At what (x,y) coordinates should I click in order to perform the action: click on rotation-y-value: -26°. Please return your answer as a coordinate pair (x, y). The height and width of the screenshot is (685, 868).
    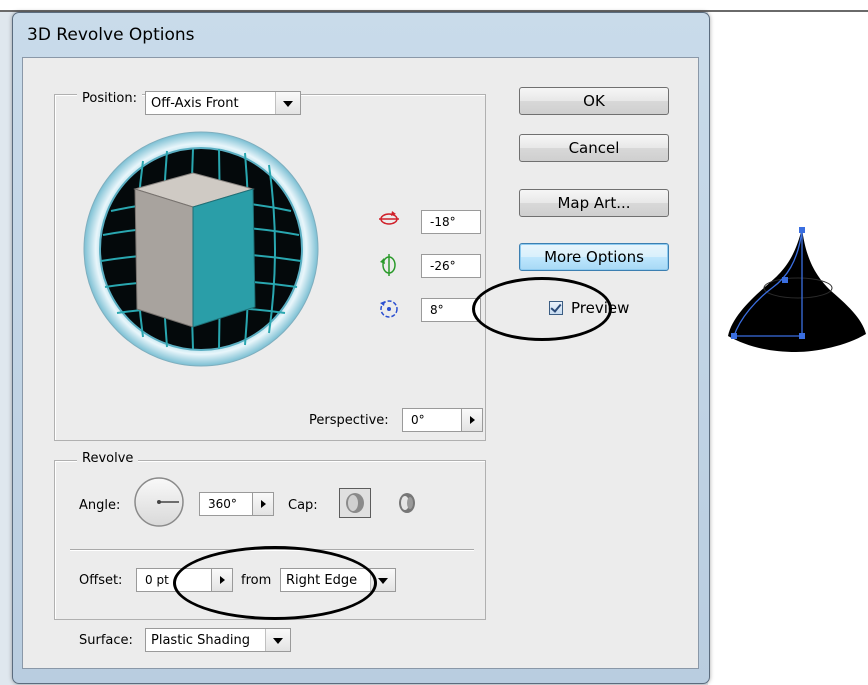
    Looking at the image, I should click on (443, 266).